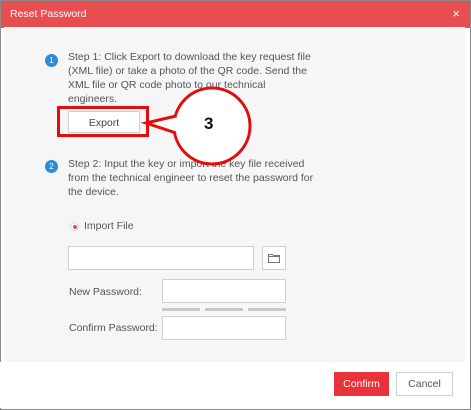 Image resolution: width=471 pixels, height=410 pixels. Describe the element at coordinates (109, 226) in the screenshot. I see `import-file-label: Import File` at that location.